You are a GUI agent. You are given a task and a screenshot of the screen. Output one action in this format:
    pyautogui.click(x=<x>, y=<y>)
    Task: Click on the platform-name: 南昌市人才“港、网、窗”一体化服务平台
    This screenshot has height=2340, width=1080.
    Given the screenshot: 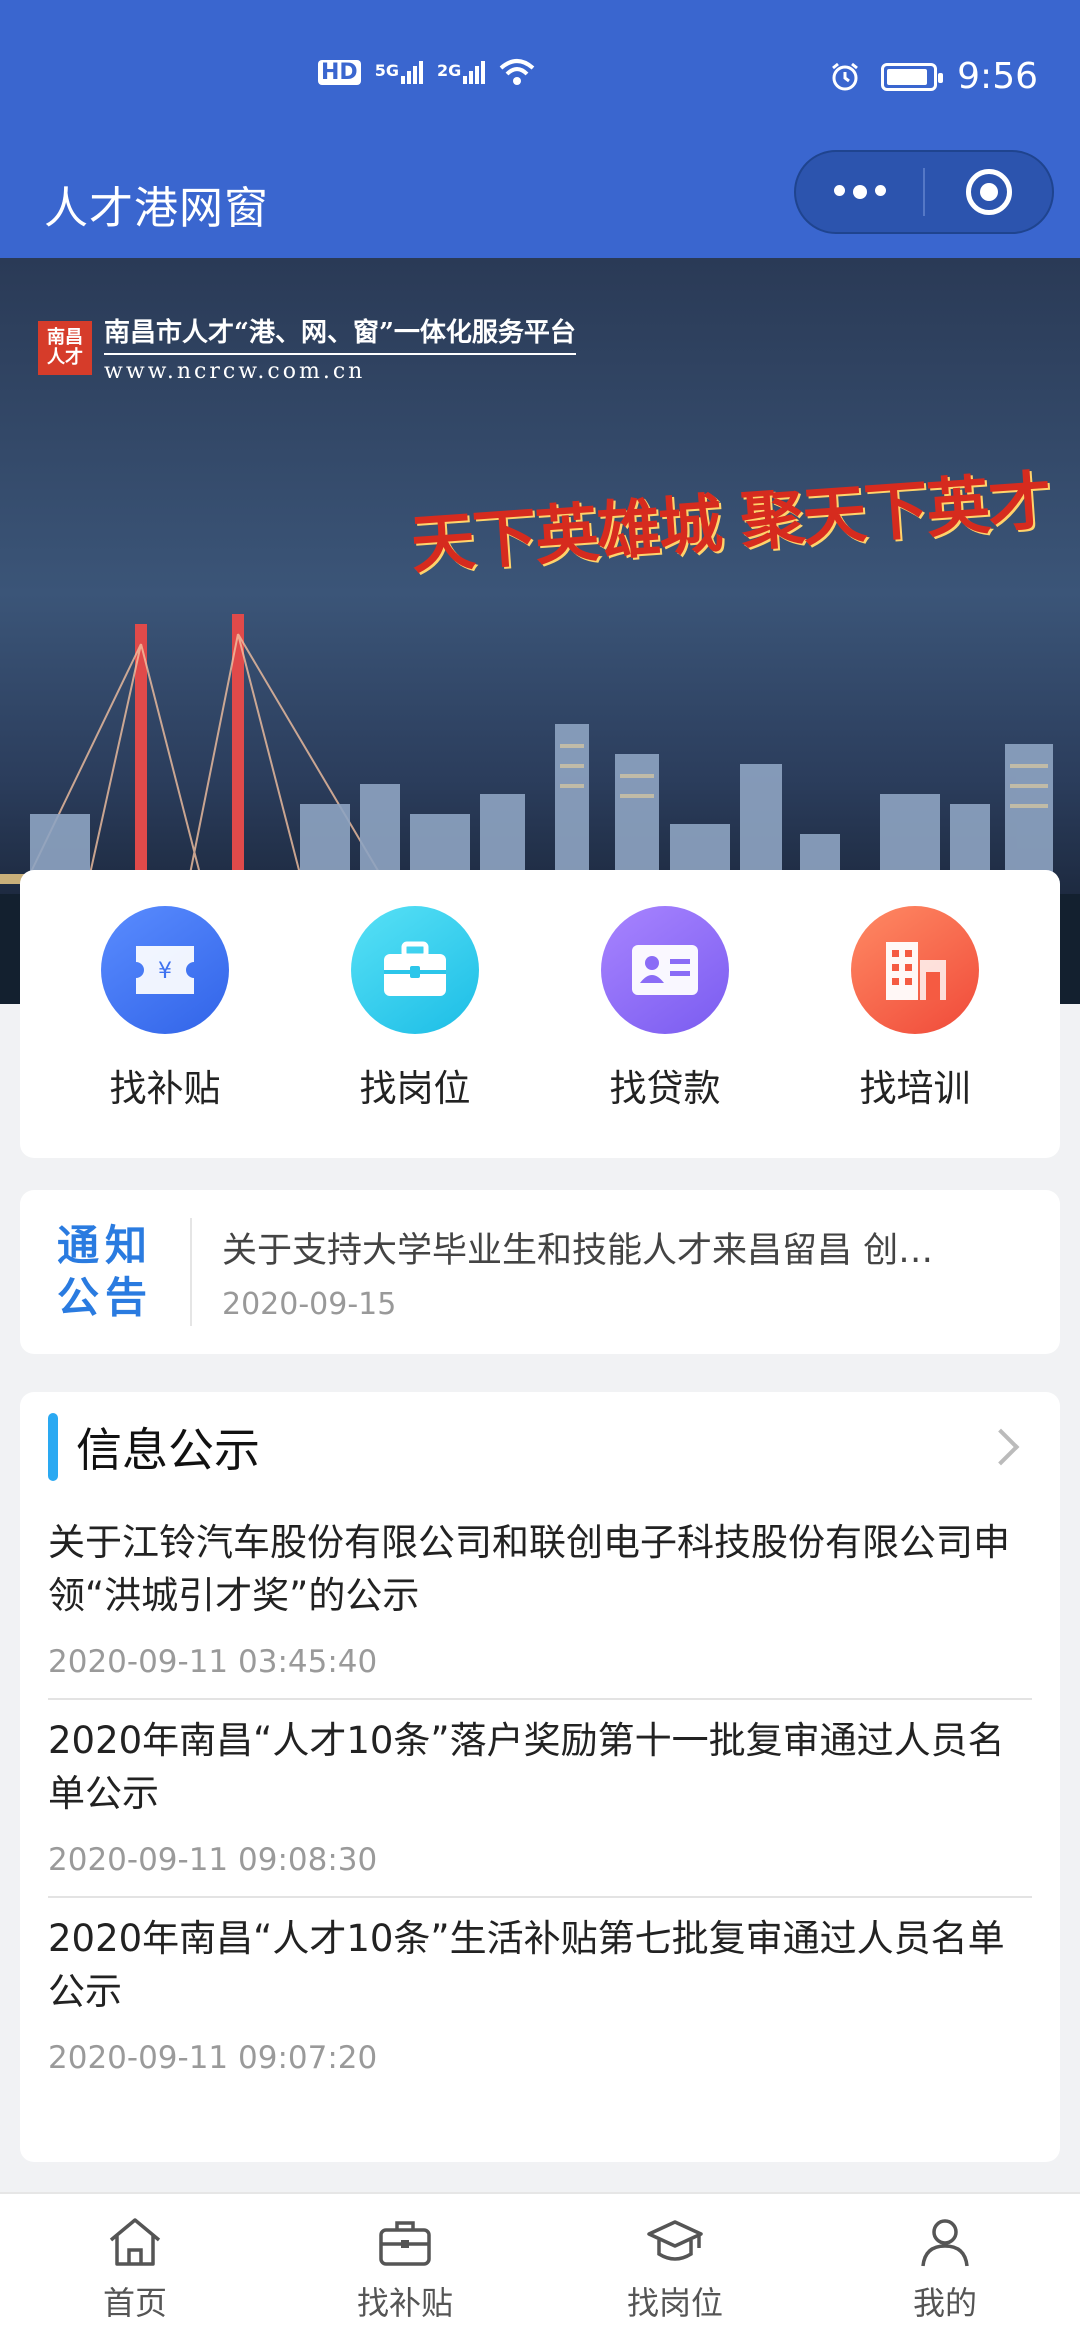 What is the action you would take?
    pyautogui.click(x=340, y=333)
    